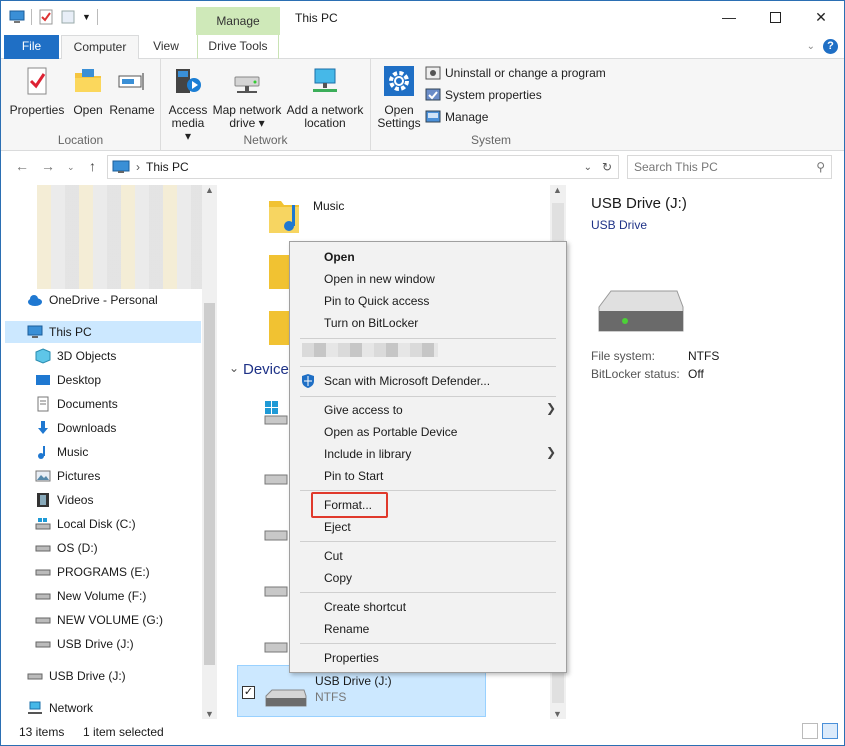  What do you see at coordinates (92, 166) in the screenshot?
I see `up-icon: ↑` at bounding box center [92, 166].